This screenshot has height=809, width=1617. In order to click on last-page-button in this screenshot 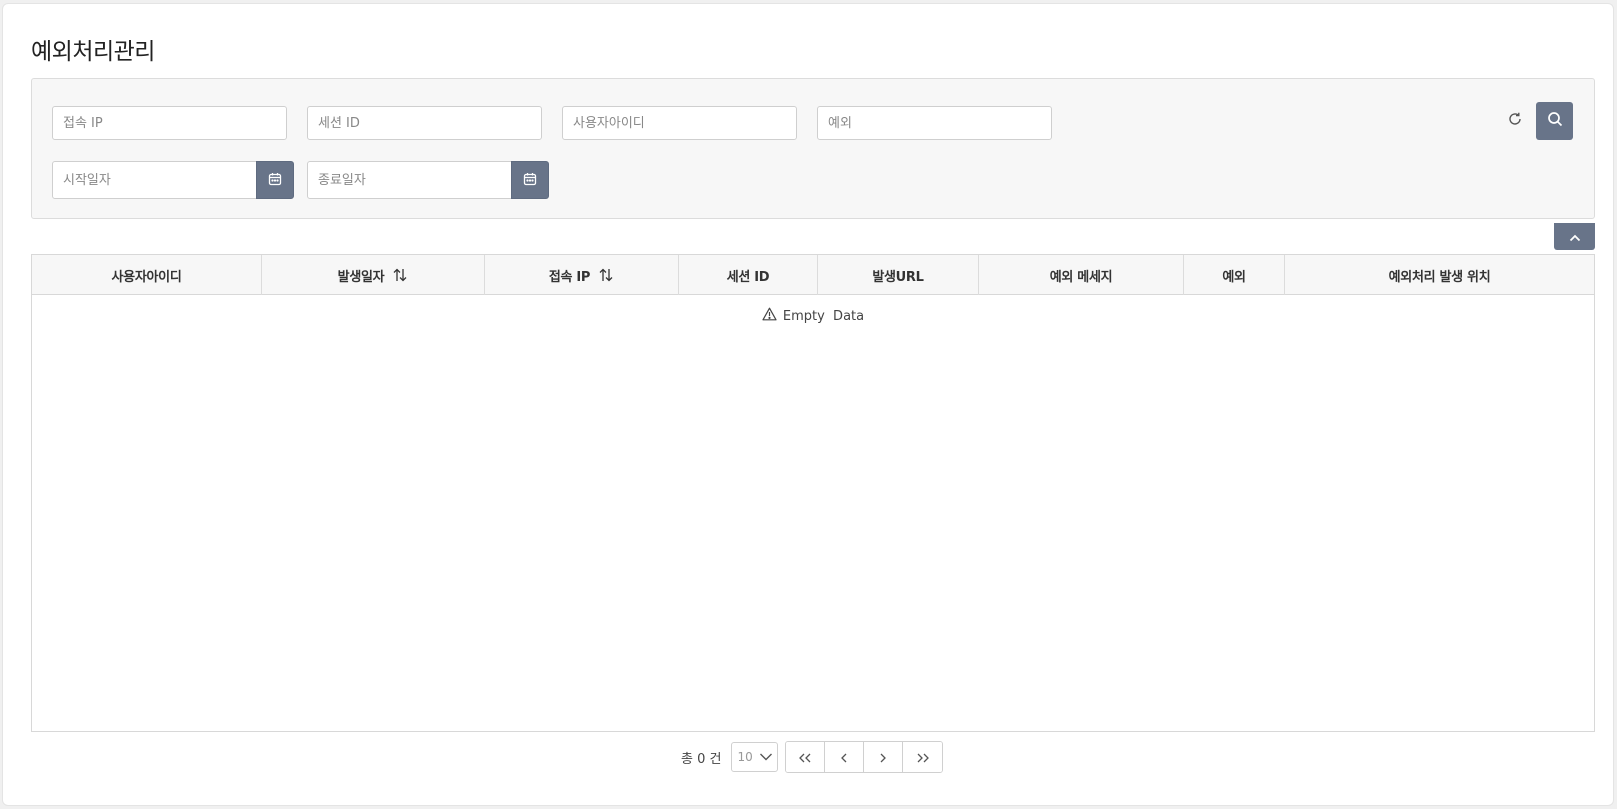, I will do `click(923, 757)`.